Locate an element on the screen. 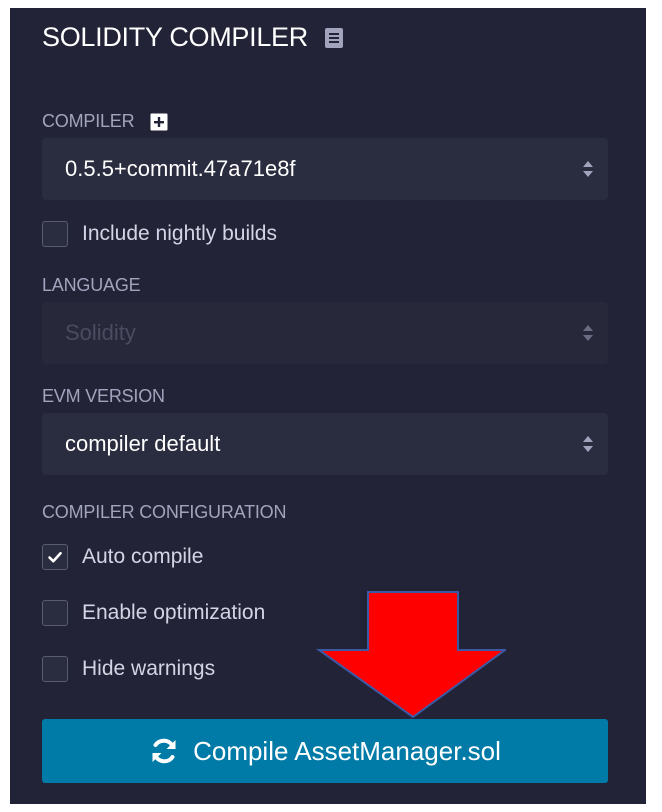  checkmark-icon is located at coordinates (55, 557).